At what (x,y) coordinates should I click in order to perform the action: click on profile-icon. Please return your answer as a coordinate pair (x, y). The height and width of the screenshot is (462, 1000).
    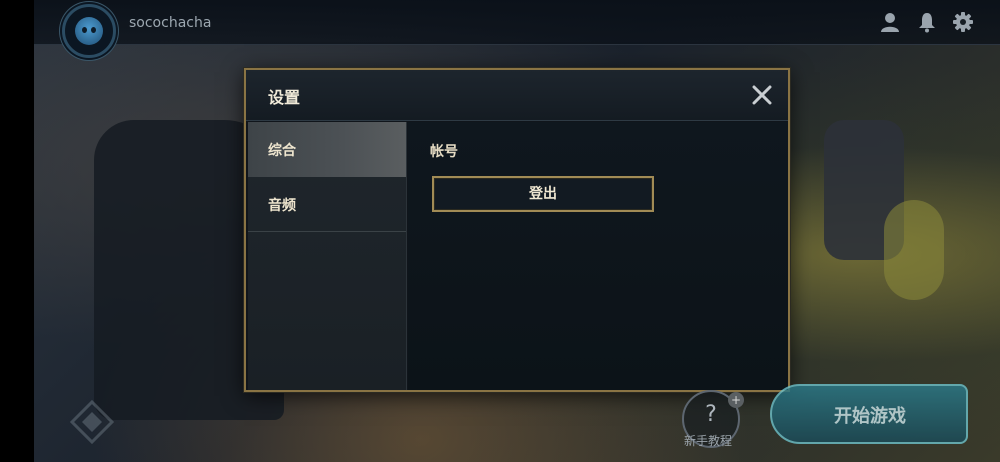
    Looking at the image, I should click on (890, 22).